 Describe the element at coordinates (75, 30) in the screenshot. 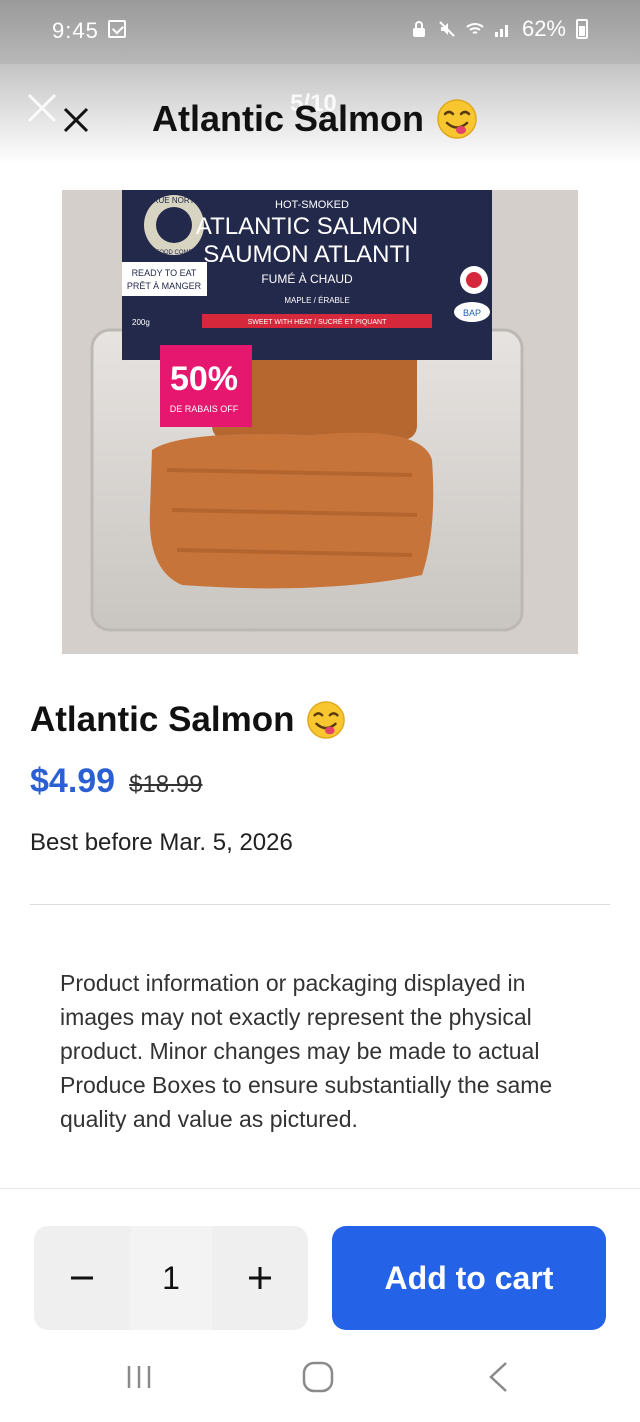

I see `status-time: 9:45` at that location.